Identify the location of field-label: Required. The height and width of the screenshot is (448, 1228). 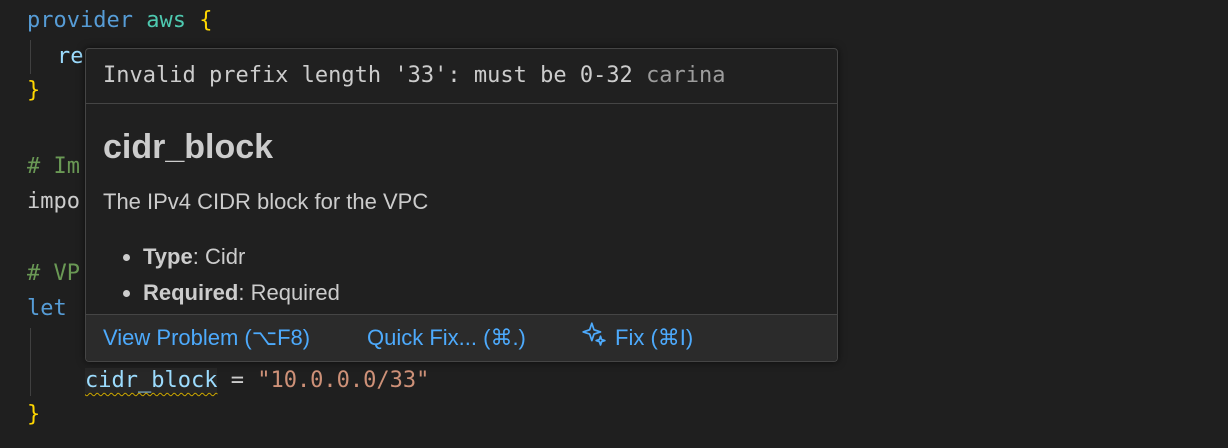
(191, 292).